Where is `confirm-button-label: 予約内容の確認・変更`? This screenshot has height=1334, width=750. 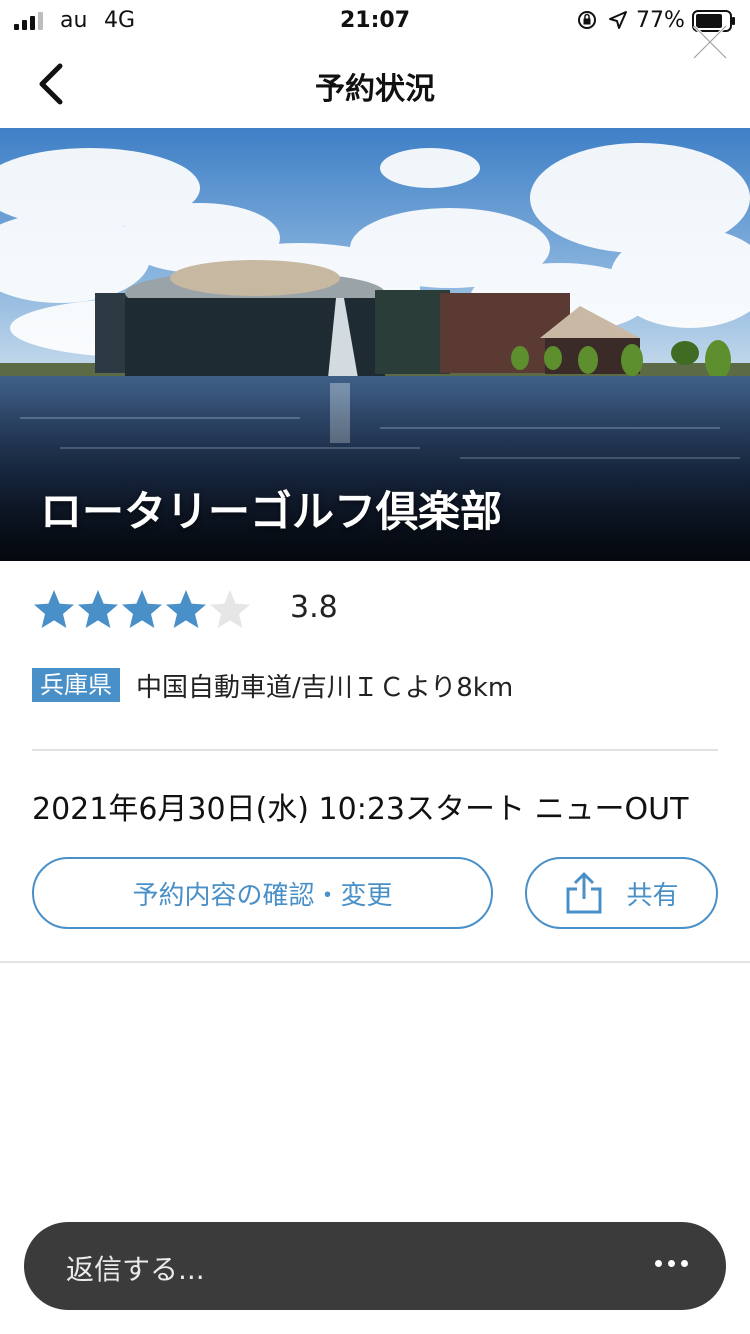 confirm-button-label: 予約内容の確認・変更 is located at coordinates (262, 895).